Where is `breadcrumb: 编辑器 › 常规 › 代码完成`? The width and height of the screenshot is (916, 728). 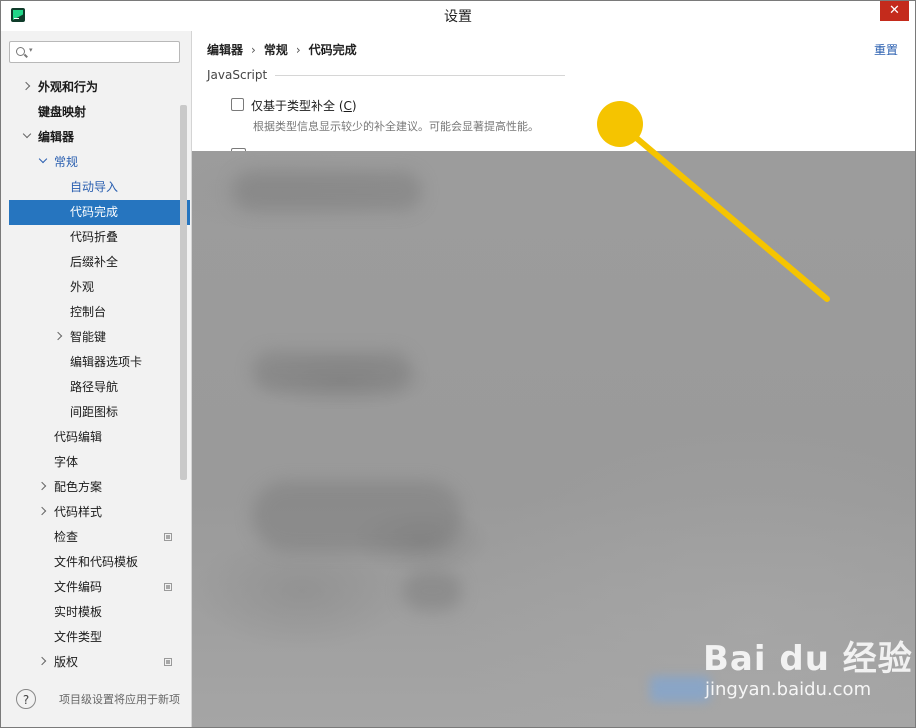 breadcrumb: 编辑器 › 常规 › 代码完成 is located at coordinates (282, 49).